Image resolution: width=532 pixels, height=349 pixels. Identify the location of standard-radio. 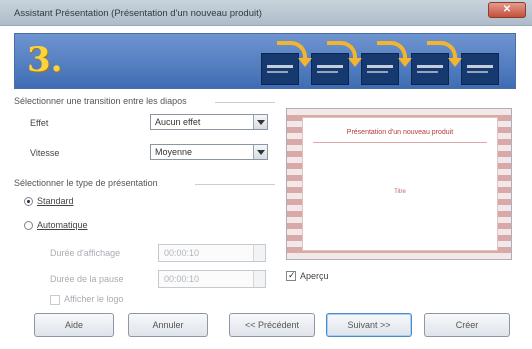
(28, 201).